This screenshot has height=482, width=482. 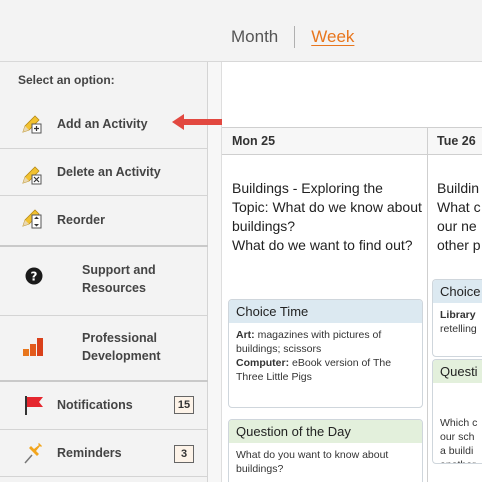 I want to click on sidebar-item-professional-development: Professional Development, so click(x=104, y=347).